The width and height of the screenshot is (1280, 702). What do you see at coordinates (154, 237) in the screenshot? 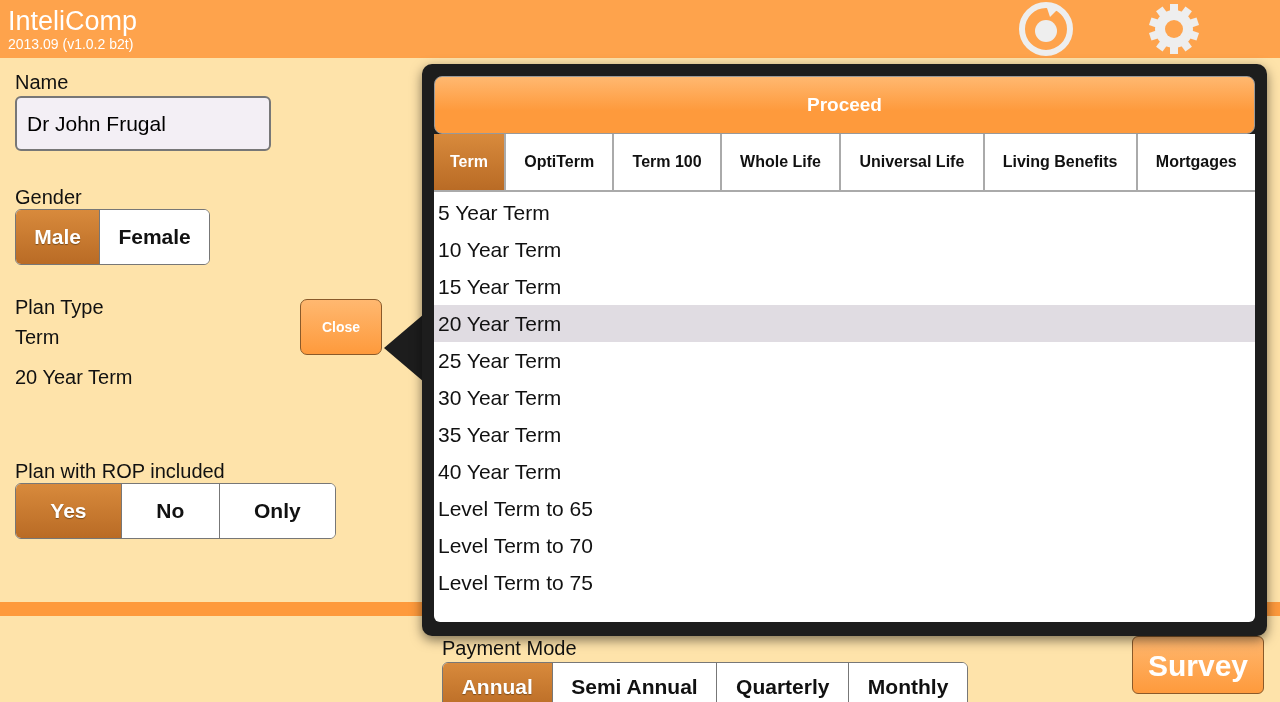
I see `segment-option: Female` at bounding box center [154, 237].